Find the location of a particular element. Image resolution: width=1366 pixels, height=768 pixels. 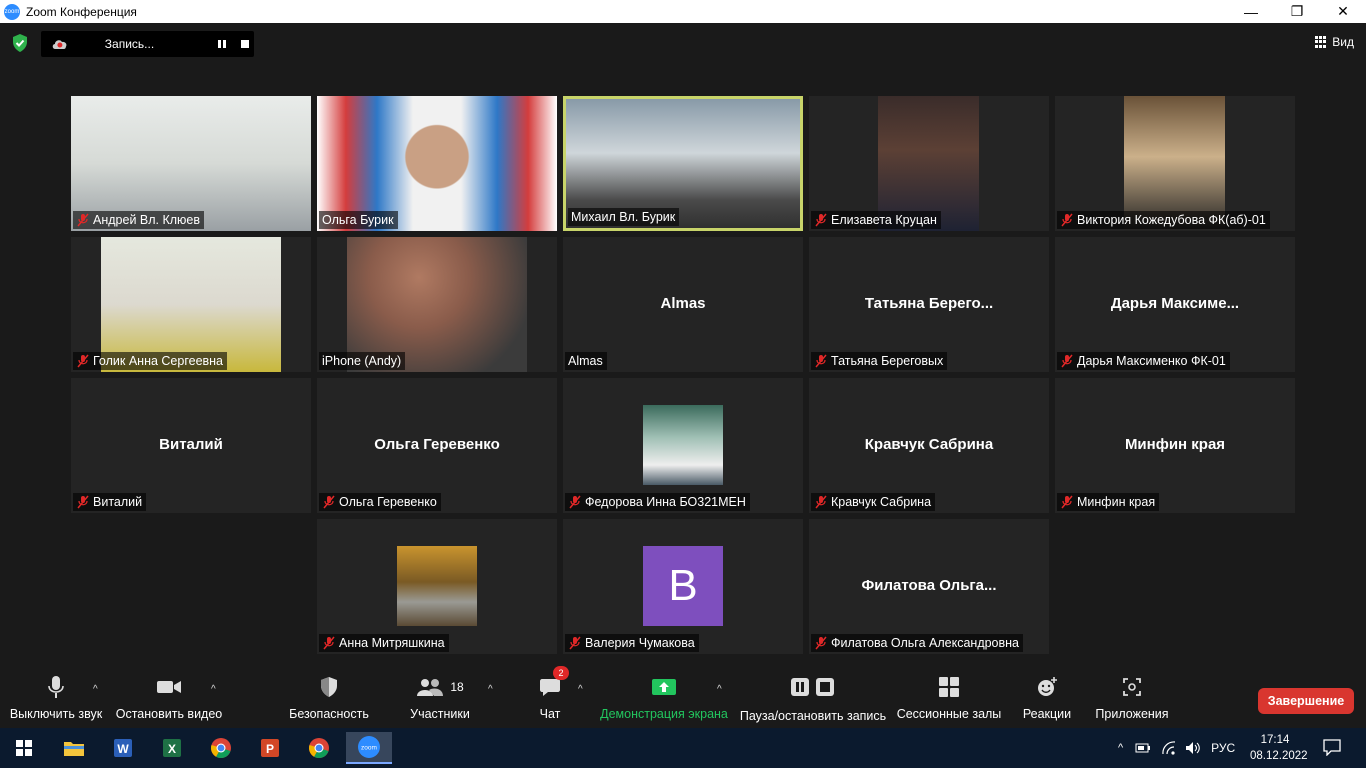

participant-tile: Дарья Максиме... Дарья Максименко ФК-01 is located at coordinates (1175, 304).